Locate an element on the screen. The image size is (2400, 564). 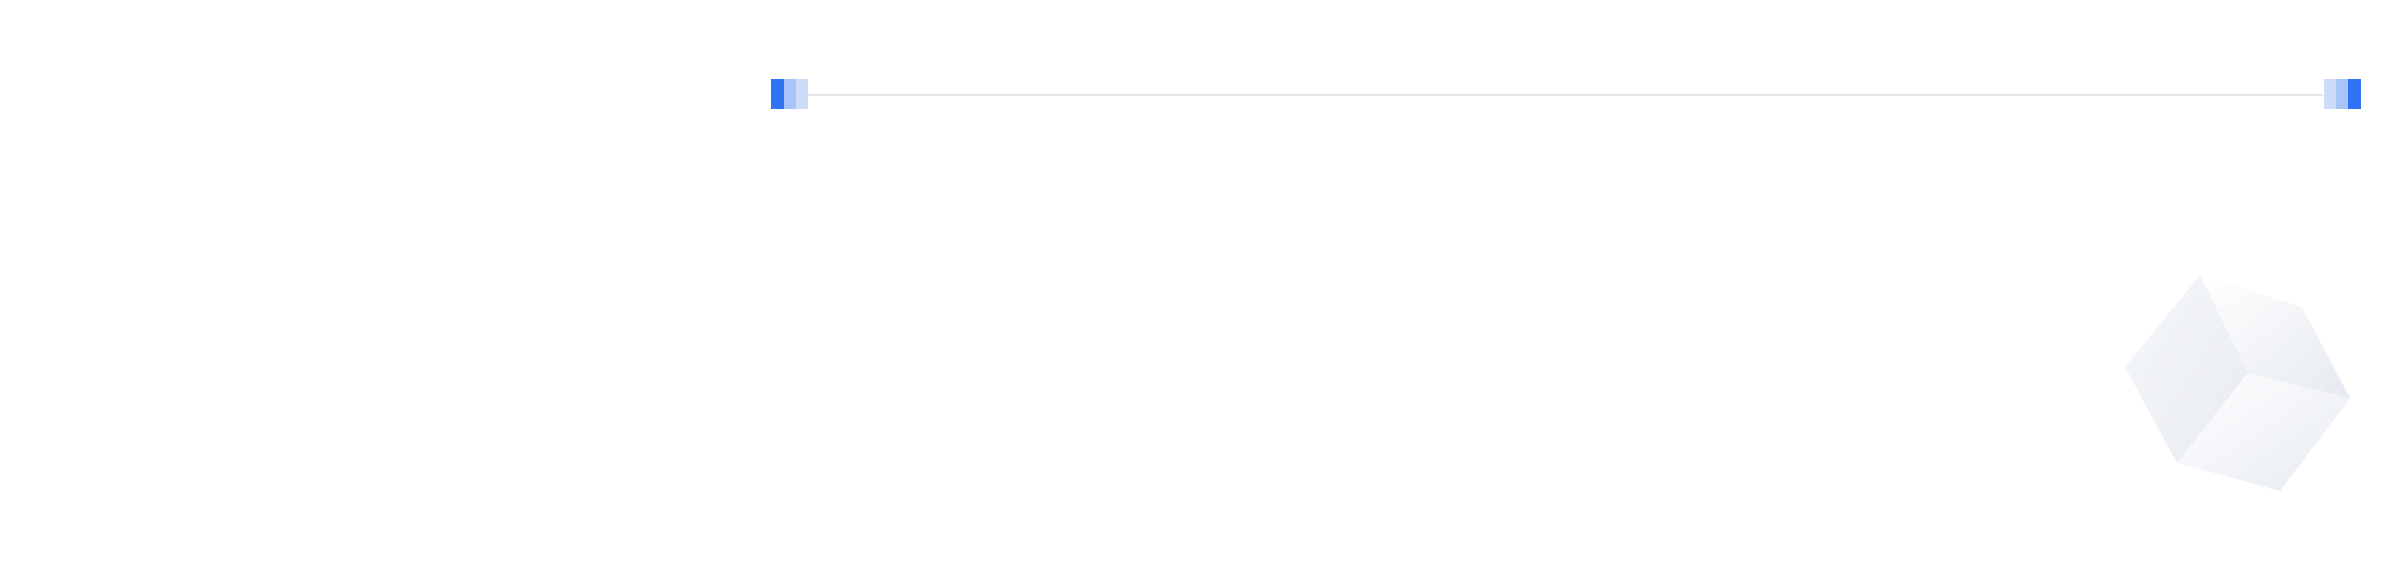
cube-icon is located at coordinates (2237, 383).